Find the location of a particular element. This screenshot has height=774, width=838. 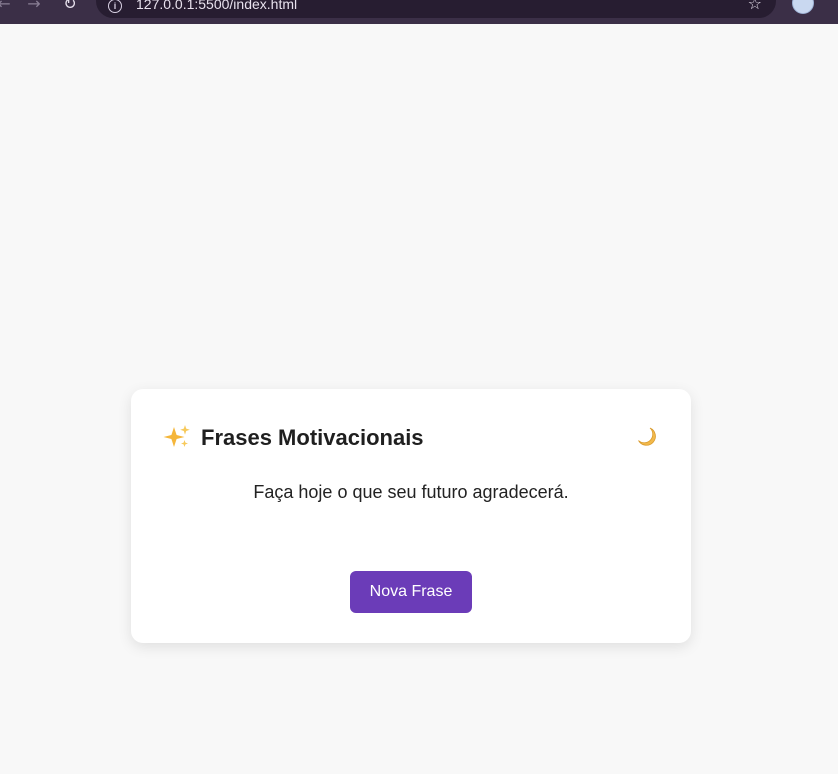

card-header: Frases Motivacionais is located at coordinates (411, 437).